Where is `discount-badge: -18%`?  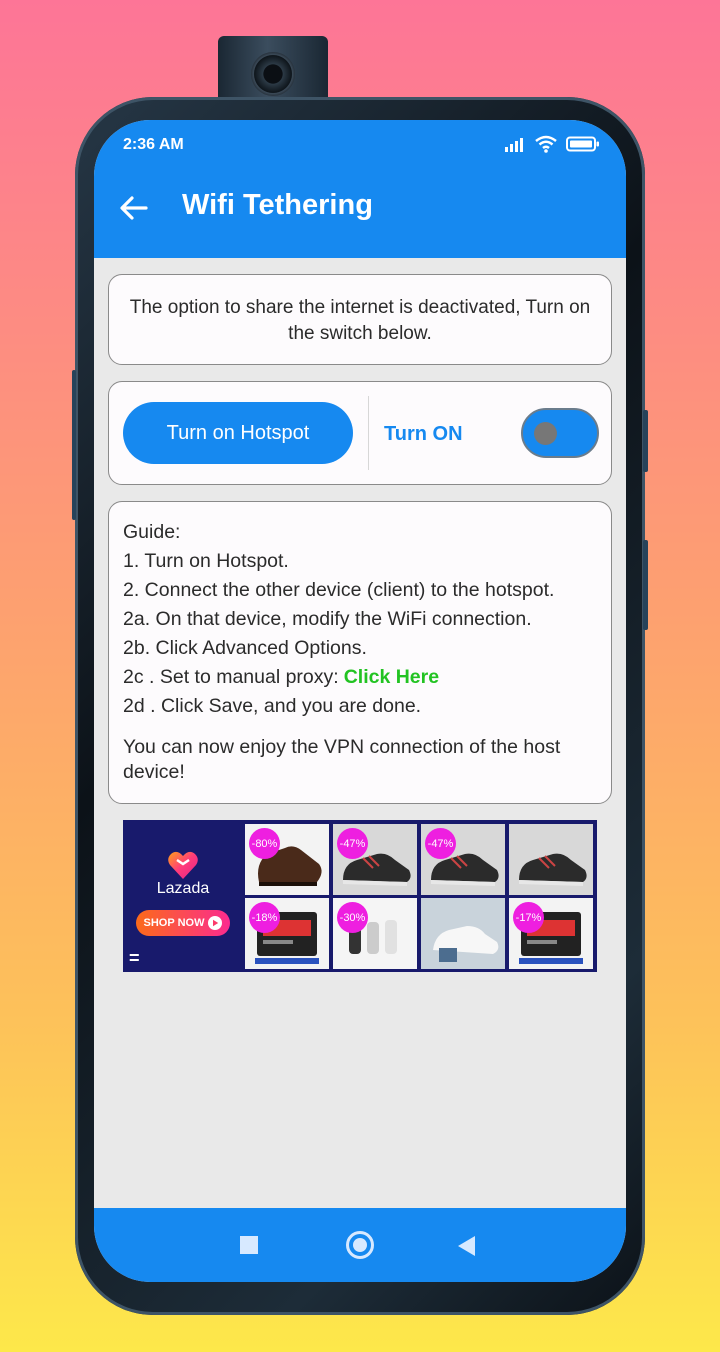
discount-badge: -18% is located at coordinates (264, 917).